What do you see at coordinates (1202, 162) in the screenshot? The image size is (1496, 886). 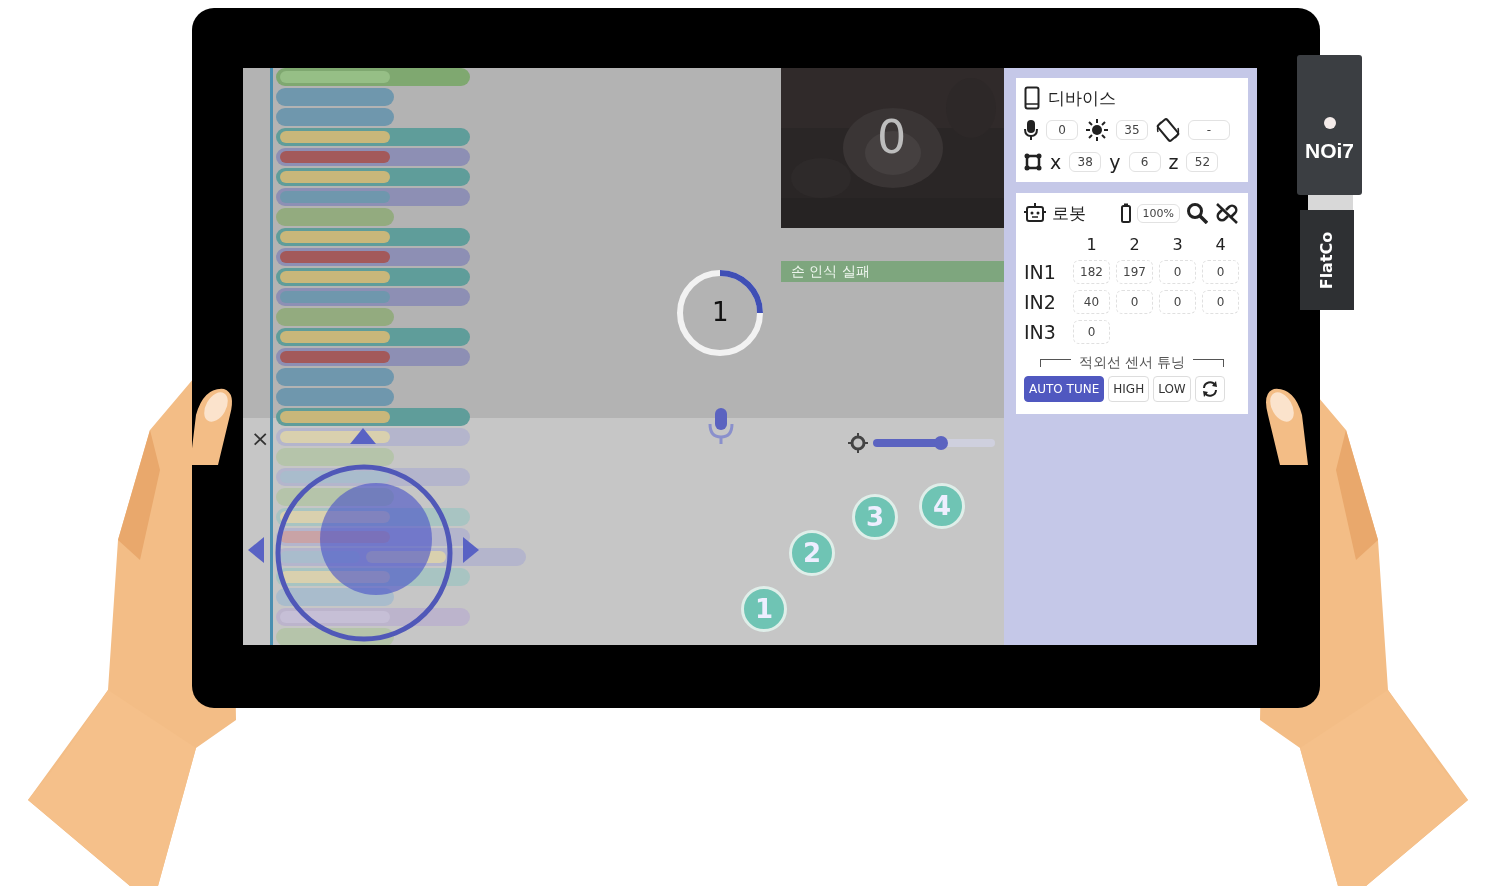 I see `value-field: 52` at bounding box center [1202, 162].